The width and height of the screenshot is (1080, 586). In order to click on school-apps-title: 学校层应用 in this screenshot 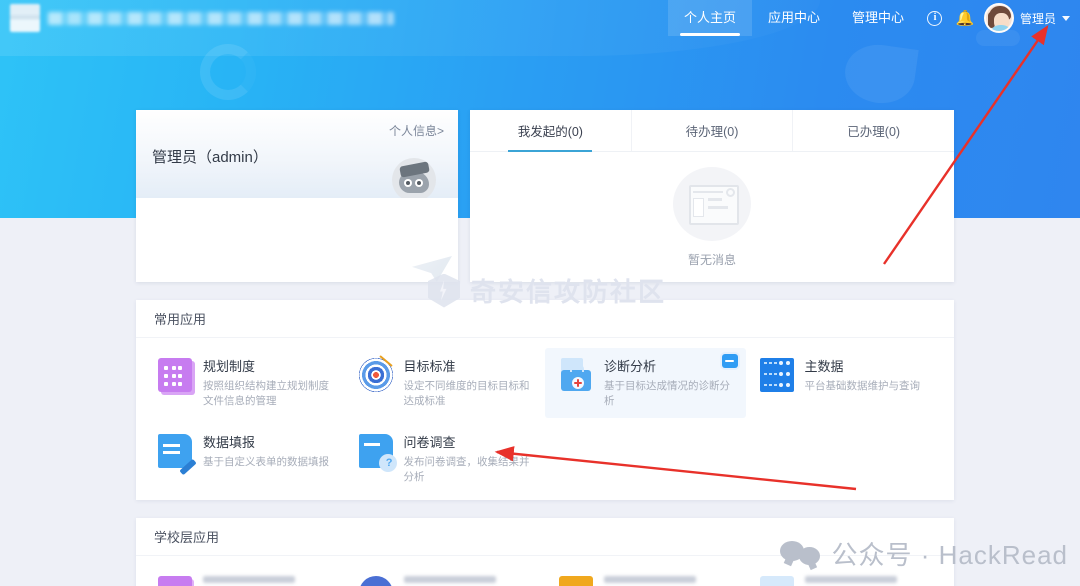, I will do `click(545, 537)`.